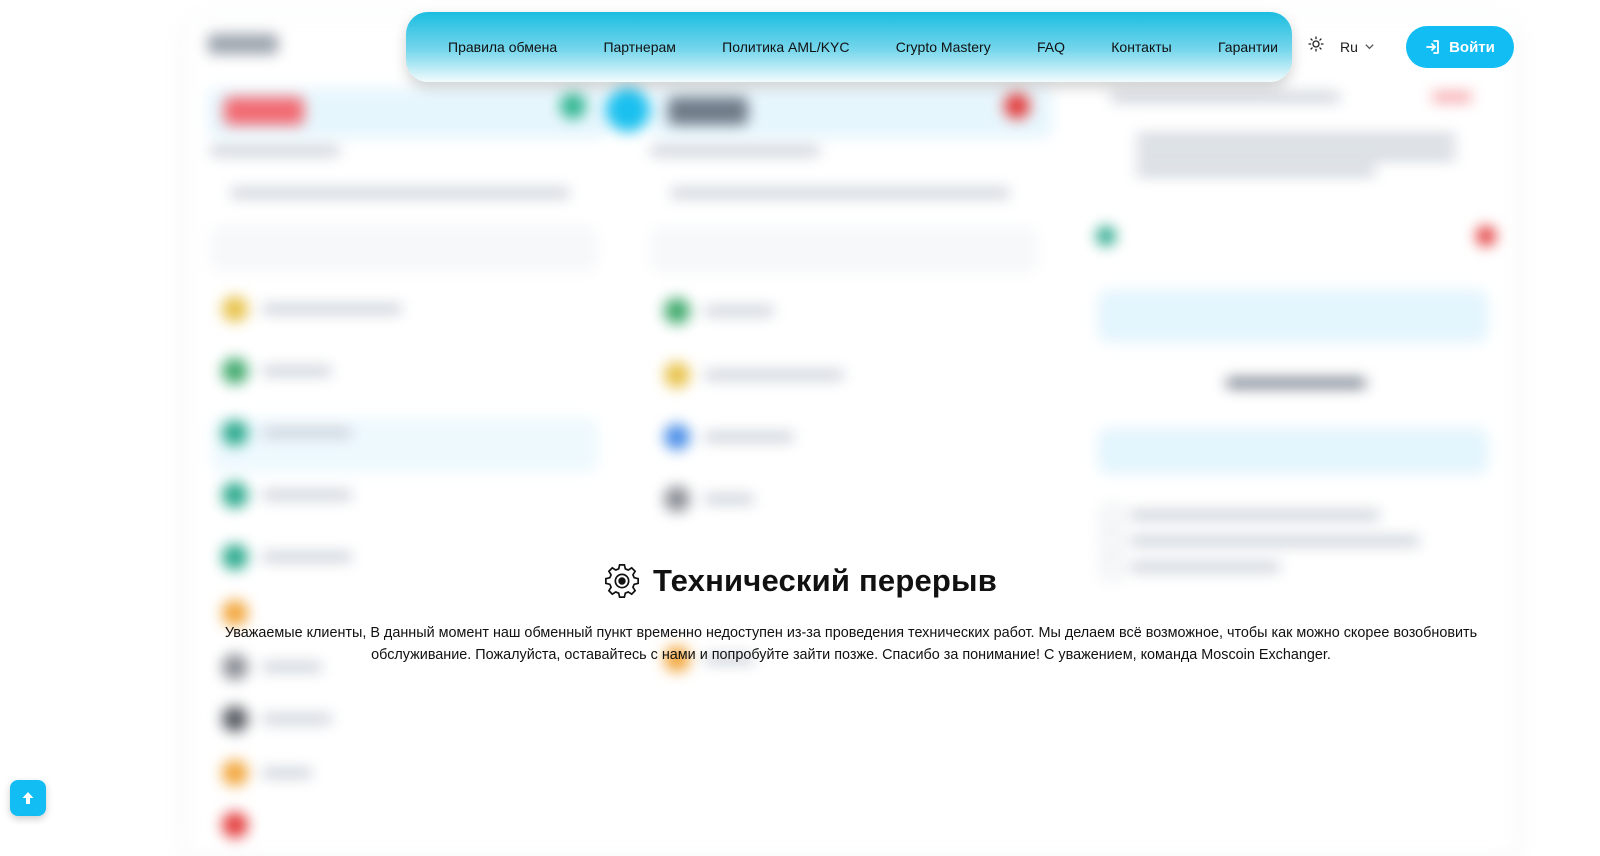  Describe the element at coordinates (502, 47) in the screenshot. I see `nav-link-exchange-rules: Правила обмена` at that location.